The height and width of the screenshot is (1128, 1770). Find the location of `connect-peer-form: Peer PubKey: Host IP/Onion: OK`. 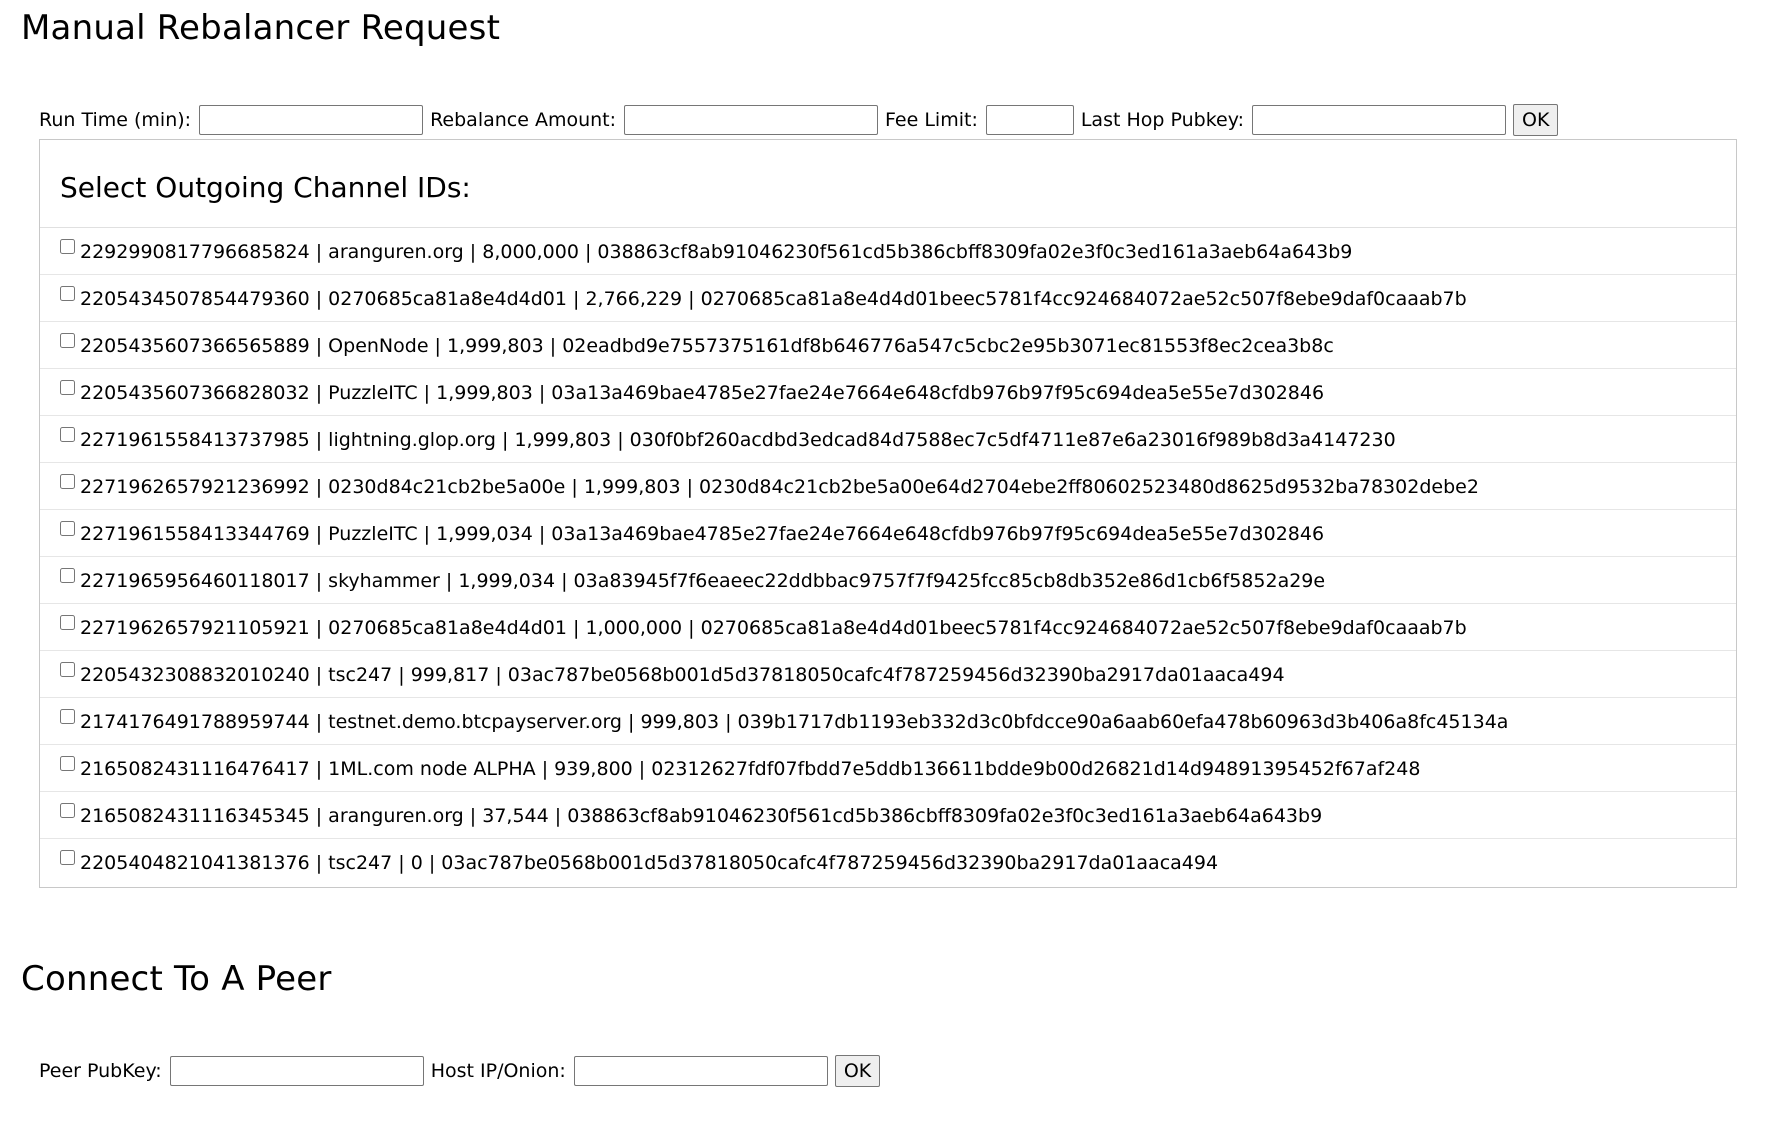

connect-peer-form: Peer PubKey: Host IP/Onion: OK is located at coordinates (460, 1071).